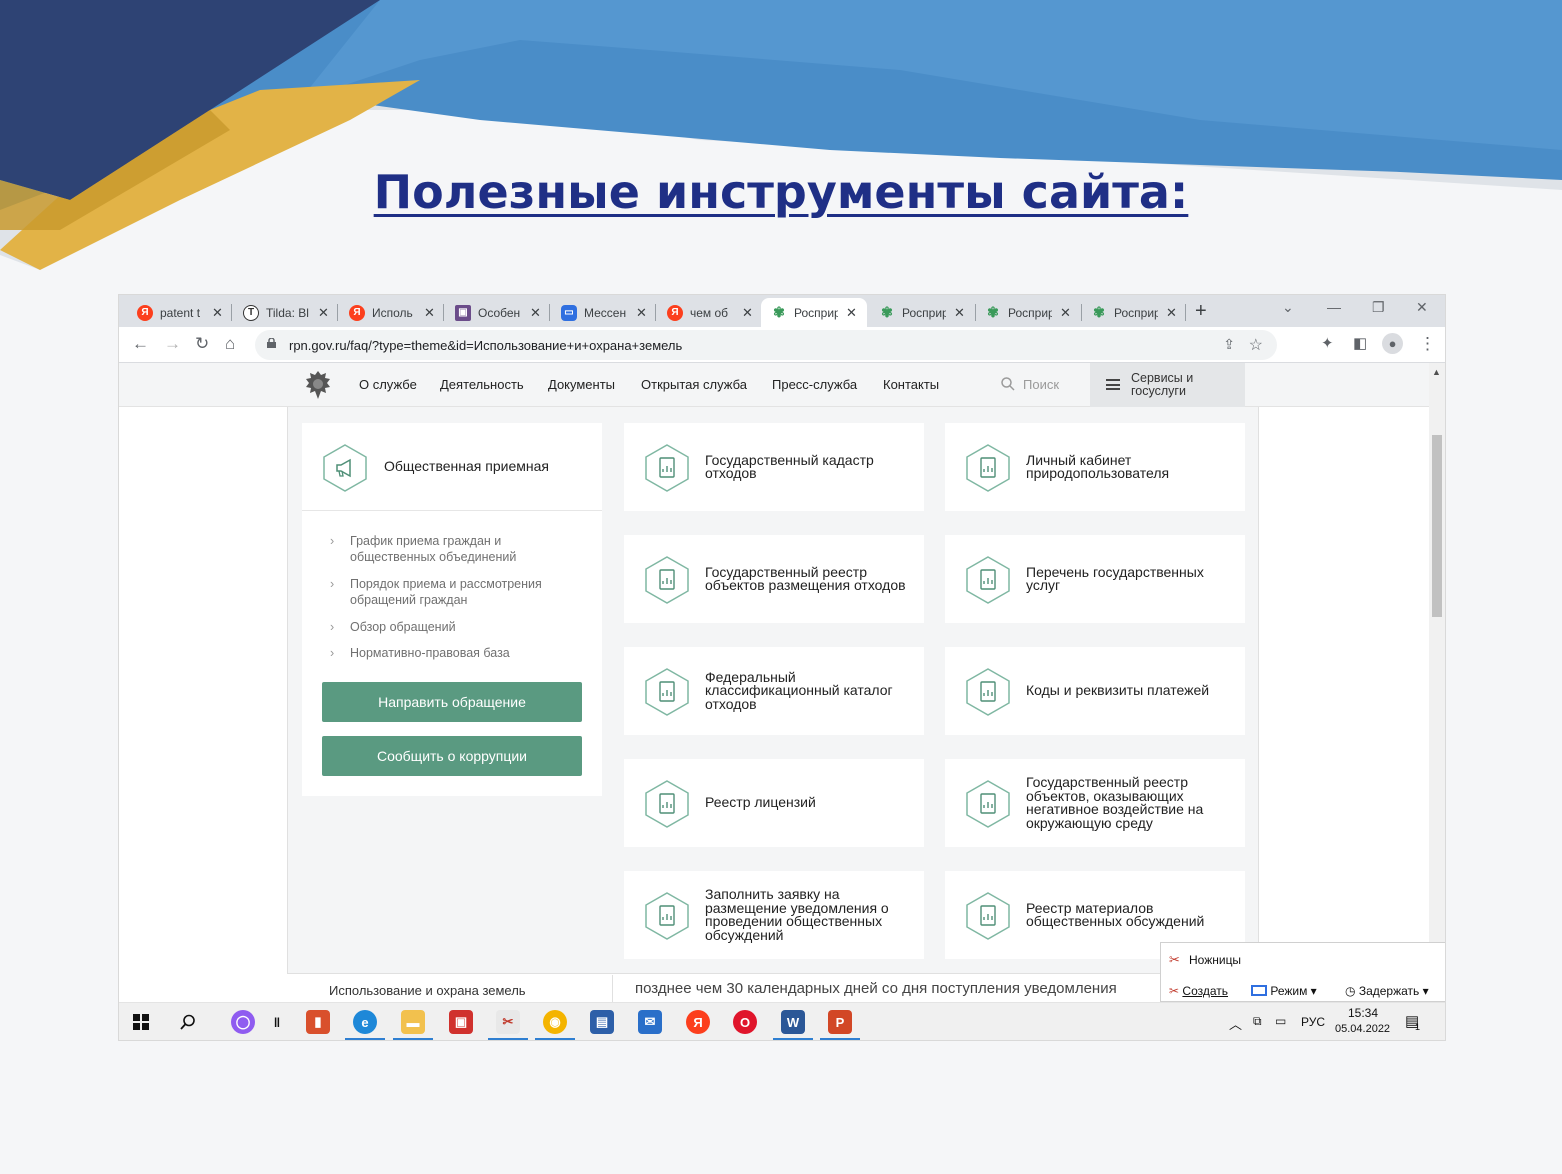  What do you see at coordinates (281, 312) in the screenshot?
I see `browser-tab: T Tilda: Bl ✕` at bounding box center [281, 312].